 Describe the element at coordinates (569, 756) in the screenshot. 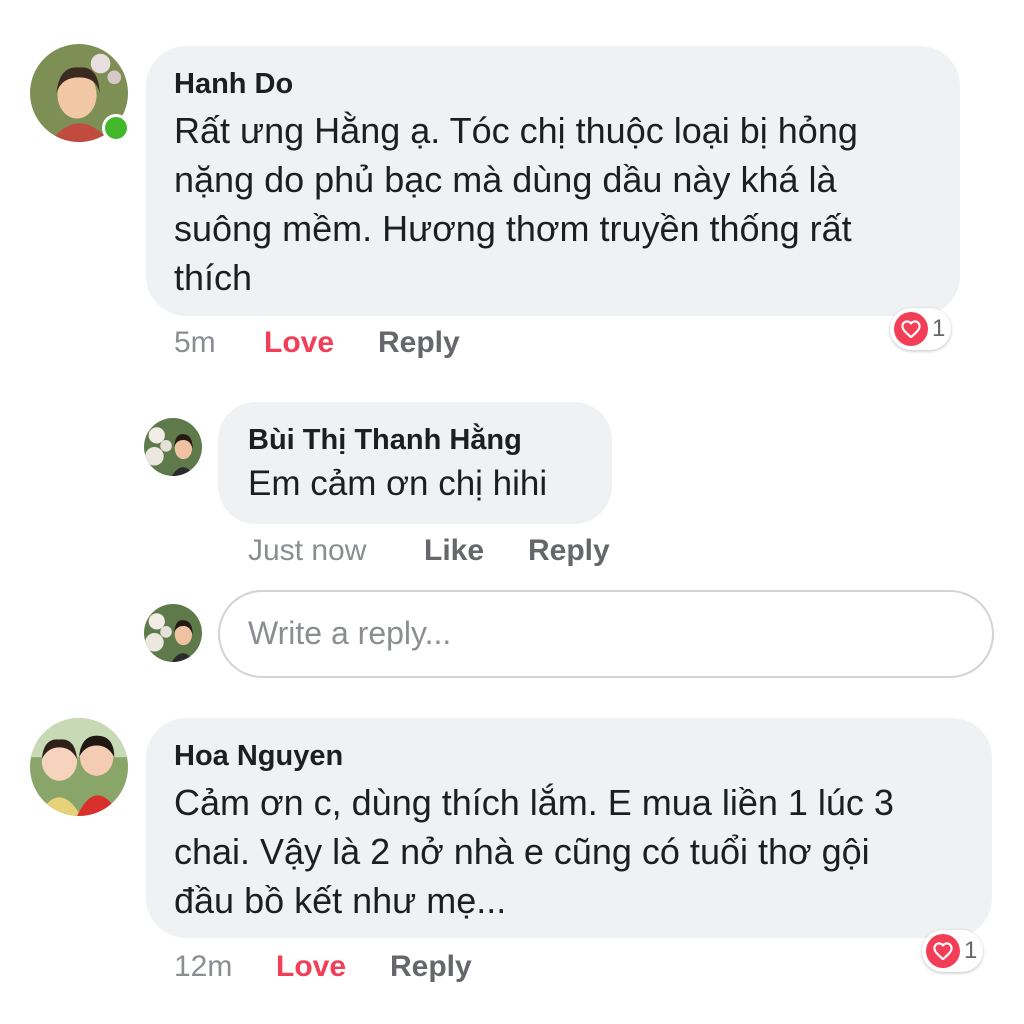

I see `comment-author: Hoa Nguyen` at that location.